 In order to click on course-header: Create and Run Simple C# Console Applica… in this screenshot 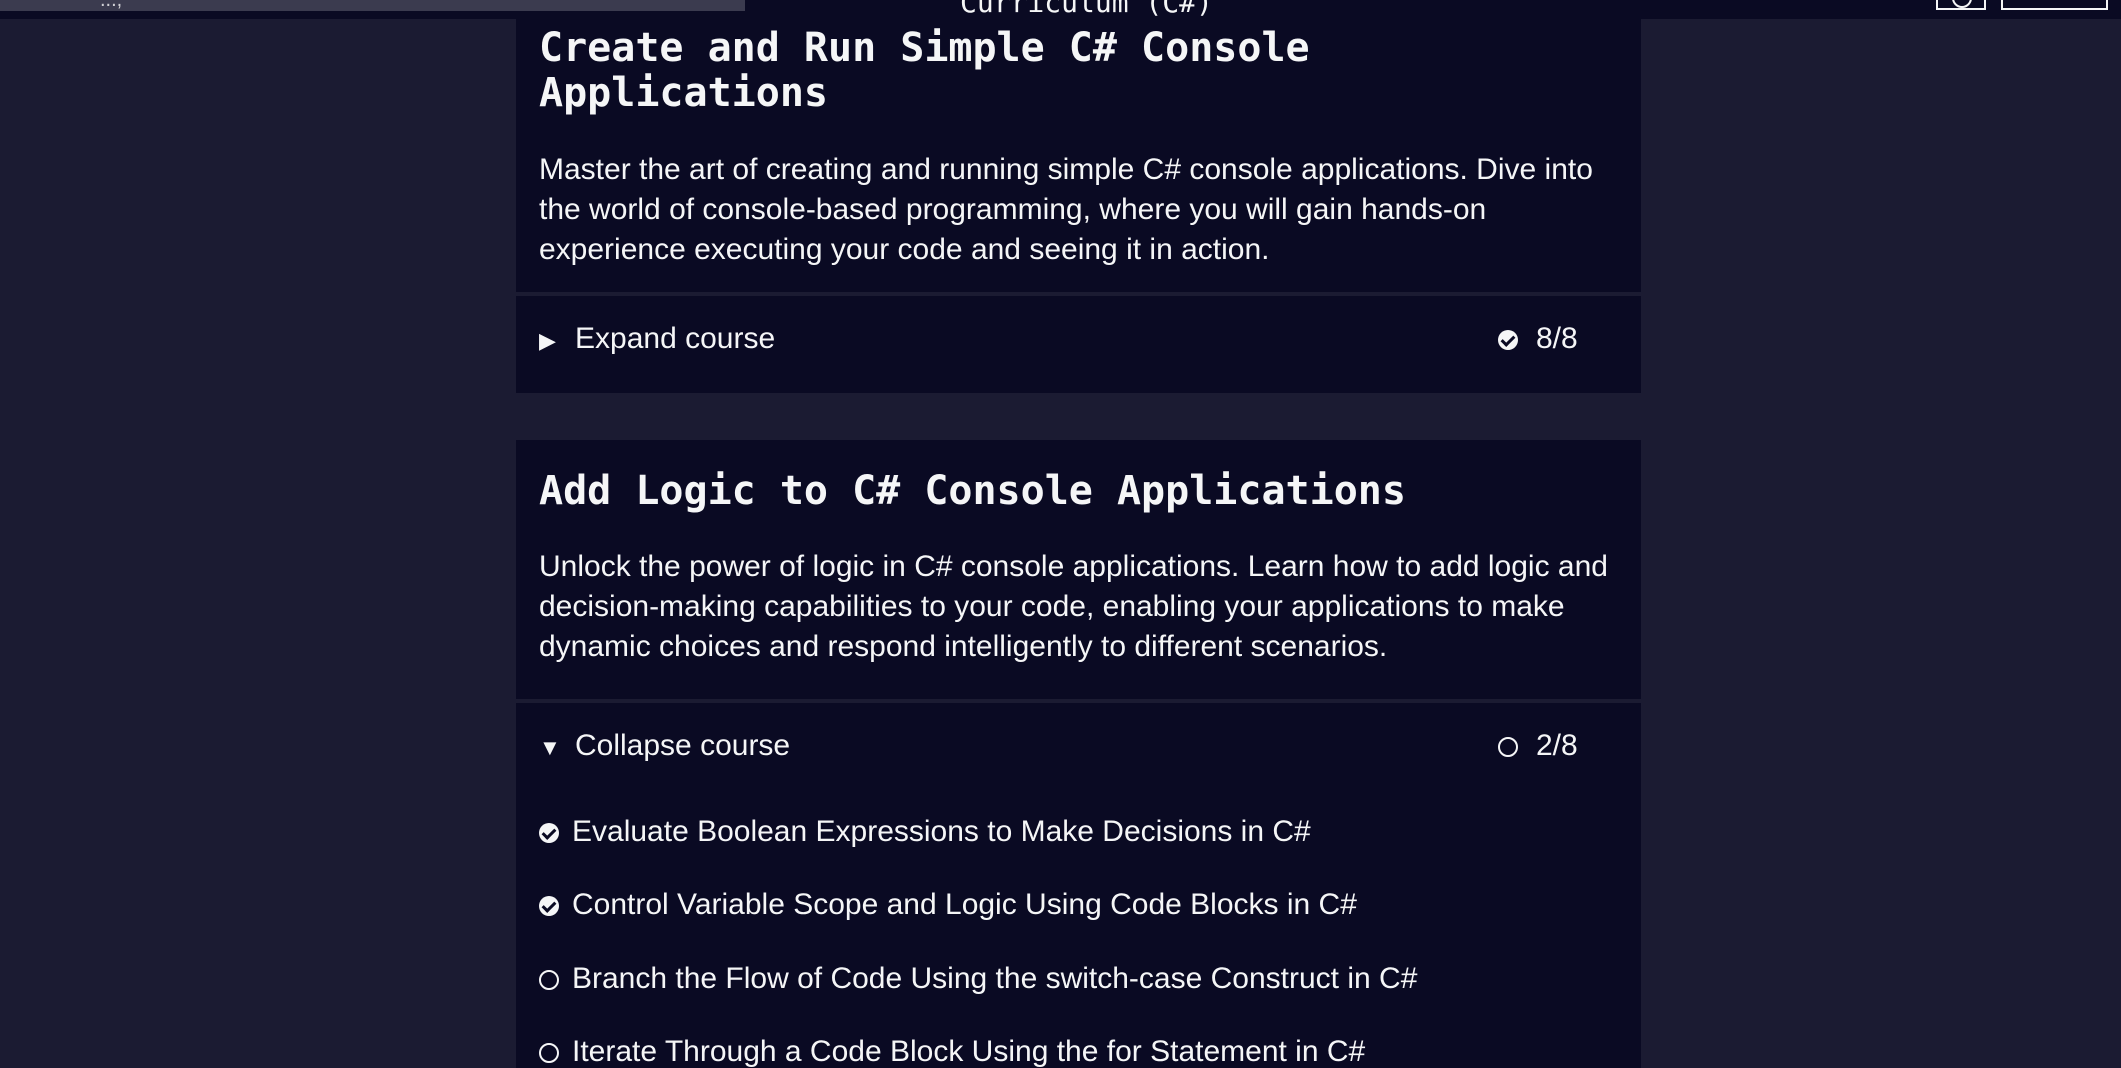, I will do `click(1078, 155)`.